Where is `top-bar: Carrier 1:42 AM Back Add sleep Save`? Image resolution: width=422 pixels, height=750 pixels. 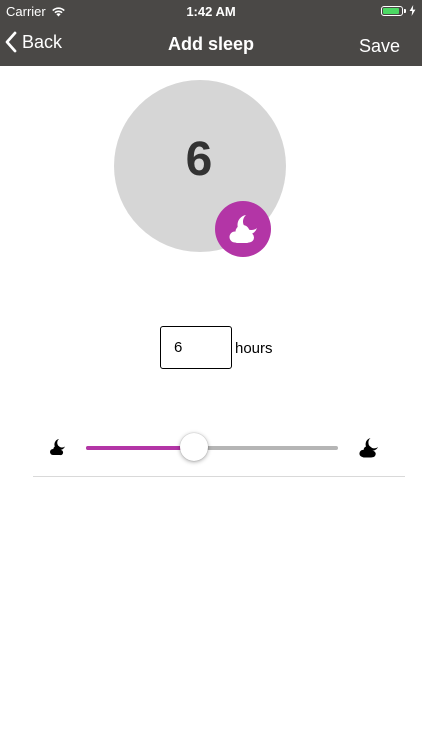
top-bar: Carrier 1:42 AM Back Add sleep Save is located at coordinates (211, 33).